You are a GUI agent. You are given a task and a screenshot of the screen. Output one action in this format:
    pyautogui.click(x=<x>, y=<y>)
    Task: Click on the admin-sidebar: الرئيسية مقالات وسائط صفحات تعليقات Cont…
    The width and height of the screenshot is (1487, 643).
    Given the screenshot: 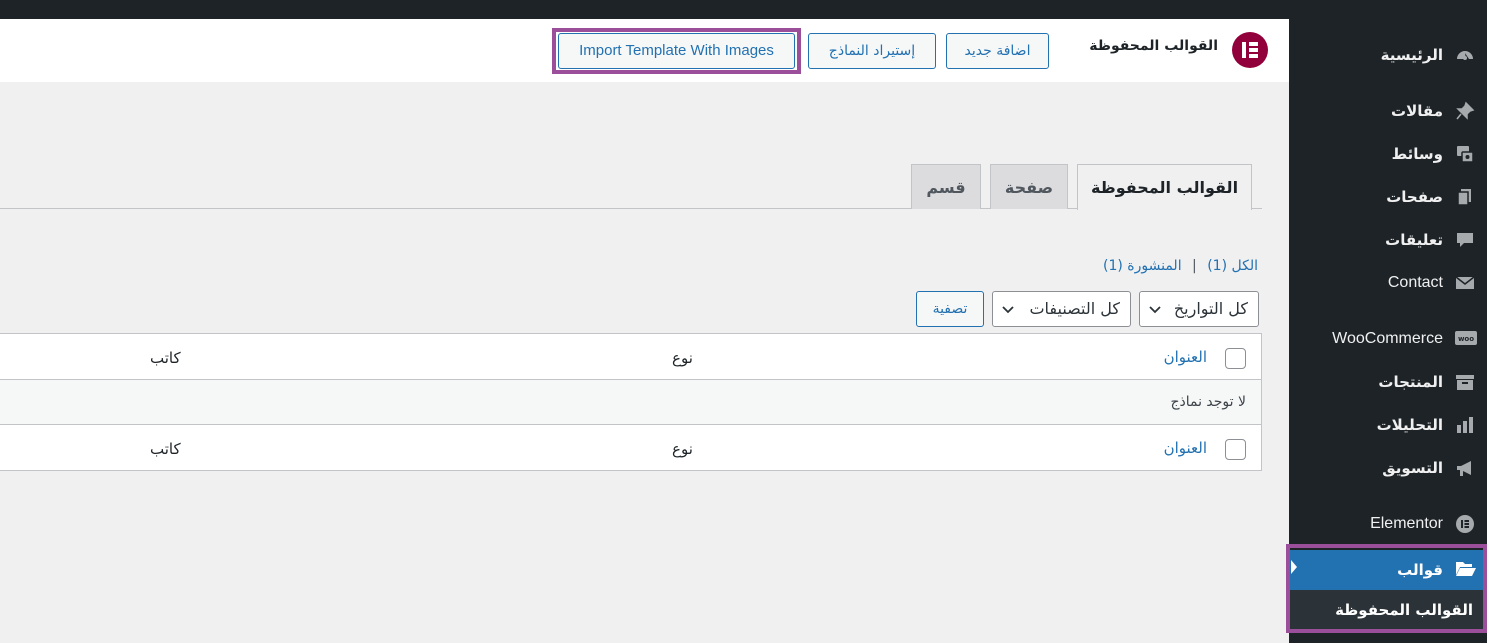 What is the action you would take?
    pyautogui.click(x=1388, y=331)
    